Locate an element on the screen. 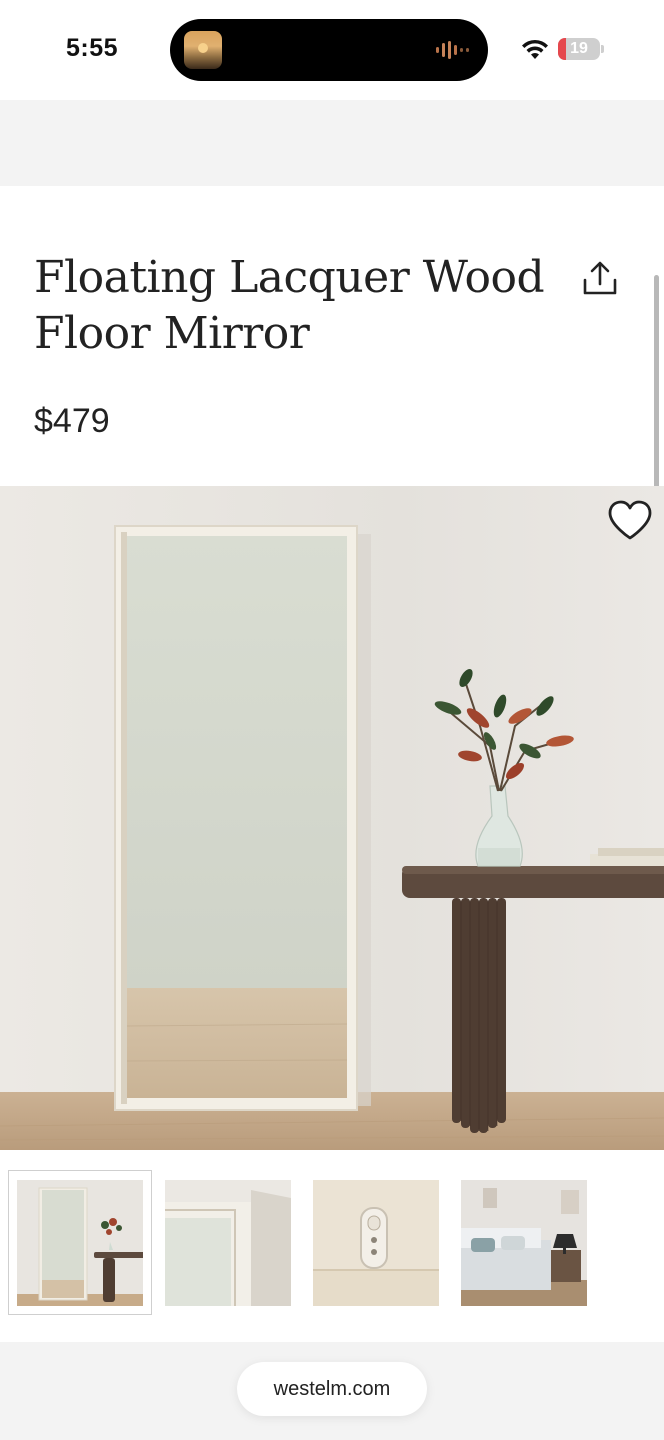  wifi-icon is located at coordinates (535, 49).